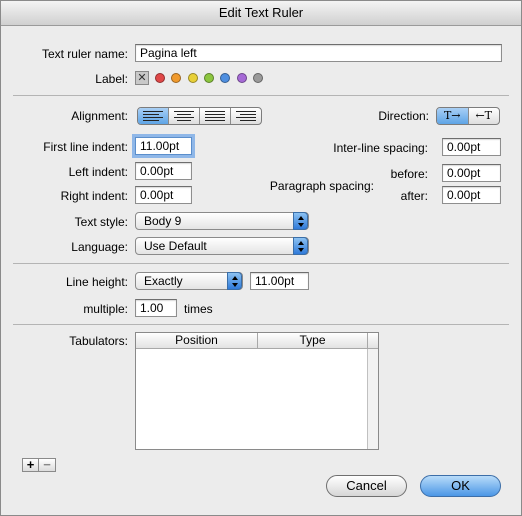 The height and width of the screenshot is (516, 522). What do you see at coordinates (279, 281) in the screenshot?
I see `line-height-input` at bounding box center [279, 281].